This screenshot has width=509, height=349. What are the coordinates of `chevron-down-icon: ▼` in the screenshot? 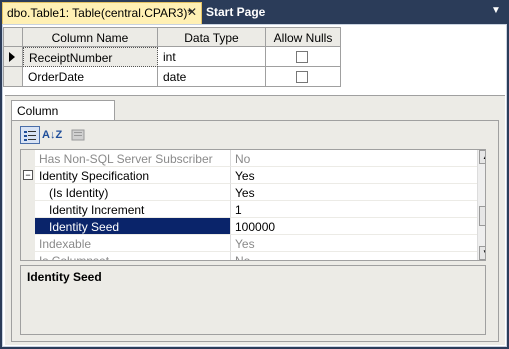 It's located at (496, 10).